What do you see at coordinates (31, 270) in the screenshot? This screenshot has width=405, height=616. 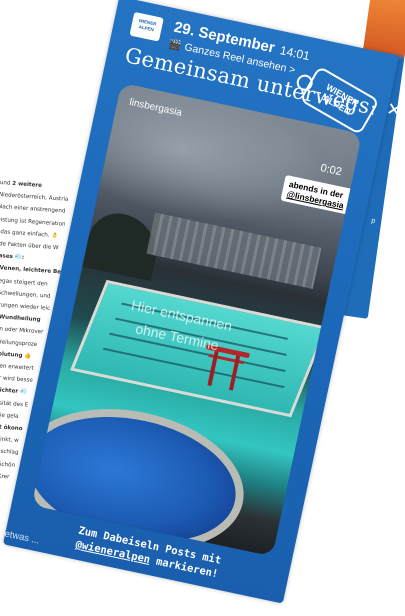 I see `post-line-bold: e Venen, leichtere Be` at bounding box center [31, 270].